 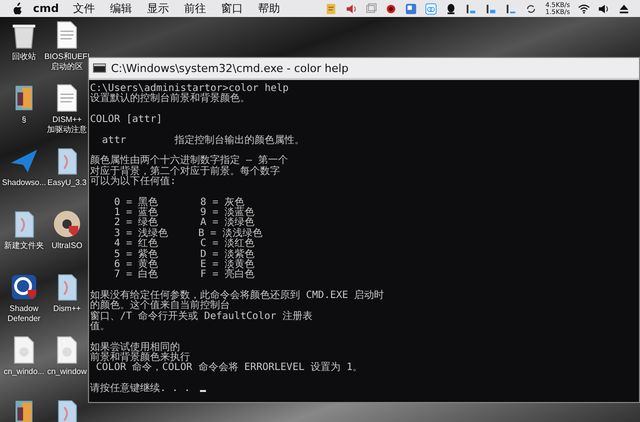 I want to click on menu-item: 窗口, so click(x=231, y=8).